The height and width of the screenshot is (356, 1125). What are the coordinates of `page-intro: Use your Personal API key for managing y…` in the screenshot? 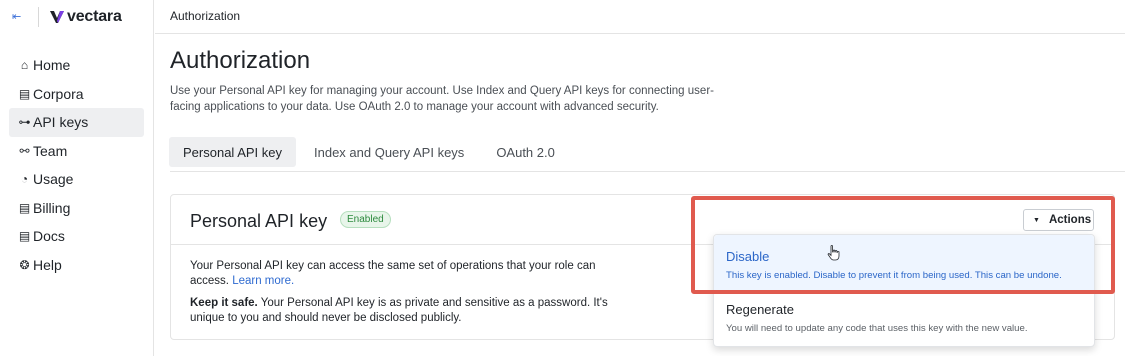 It's located at (442, 99).